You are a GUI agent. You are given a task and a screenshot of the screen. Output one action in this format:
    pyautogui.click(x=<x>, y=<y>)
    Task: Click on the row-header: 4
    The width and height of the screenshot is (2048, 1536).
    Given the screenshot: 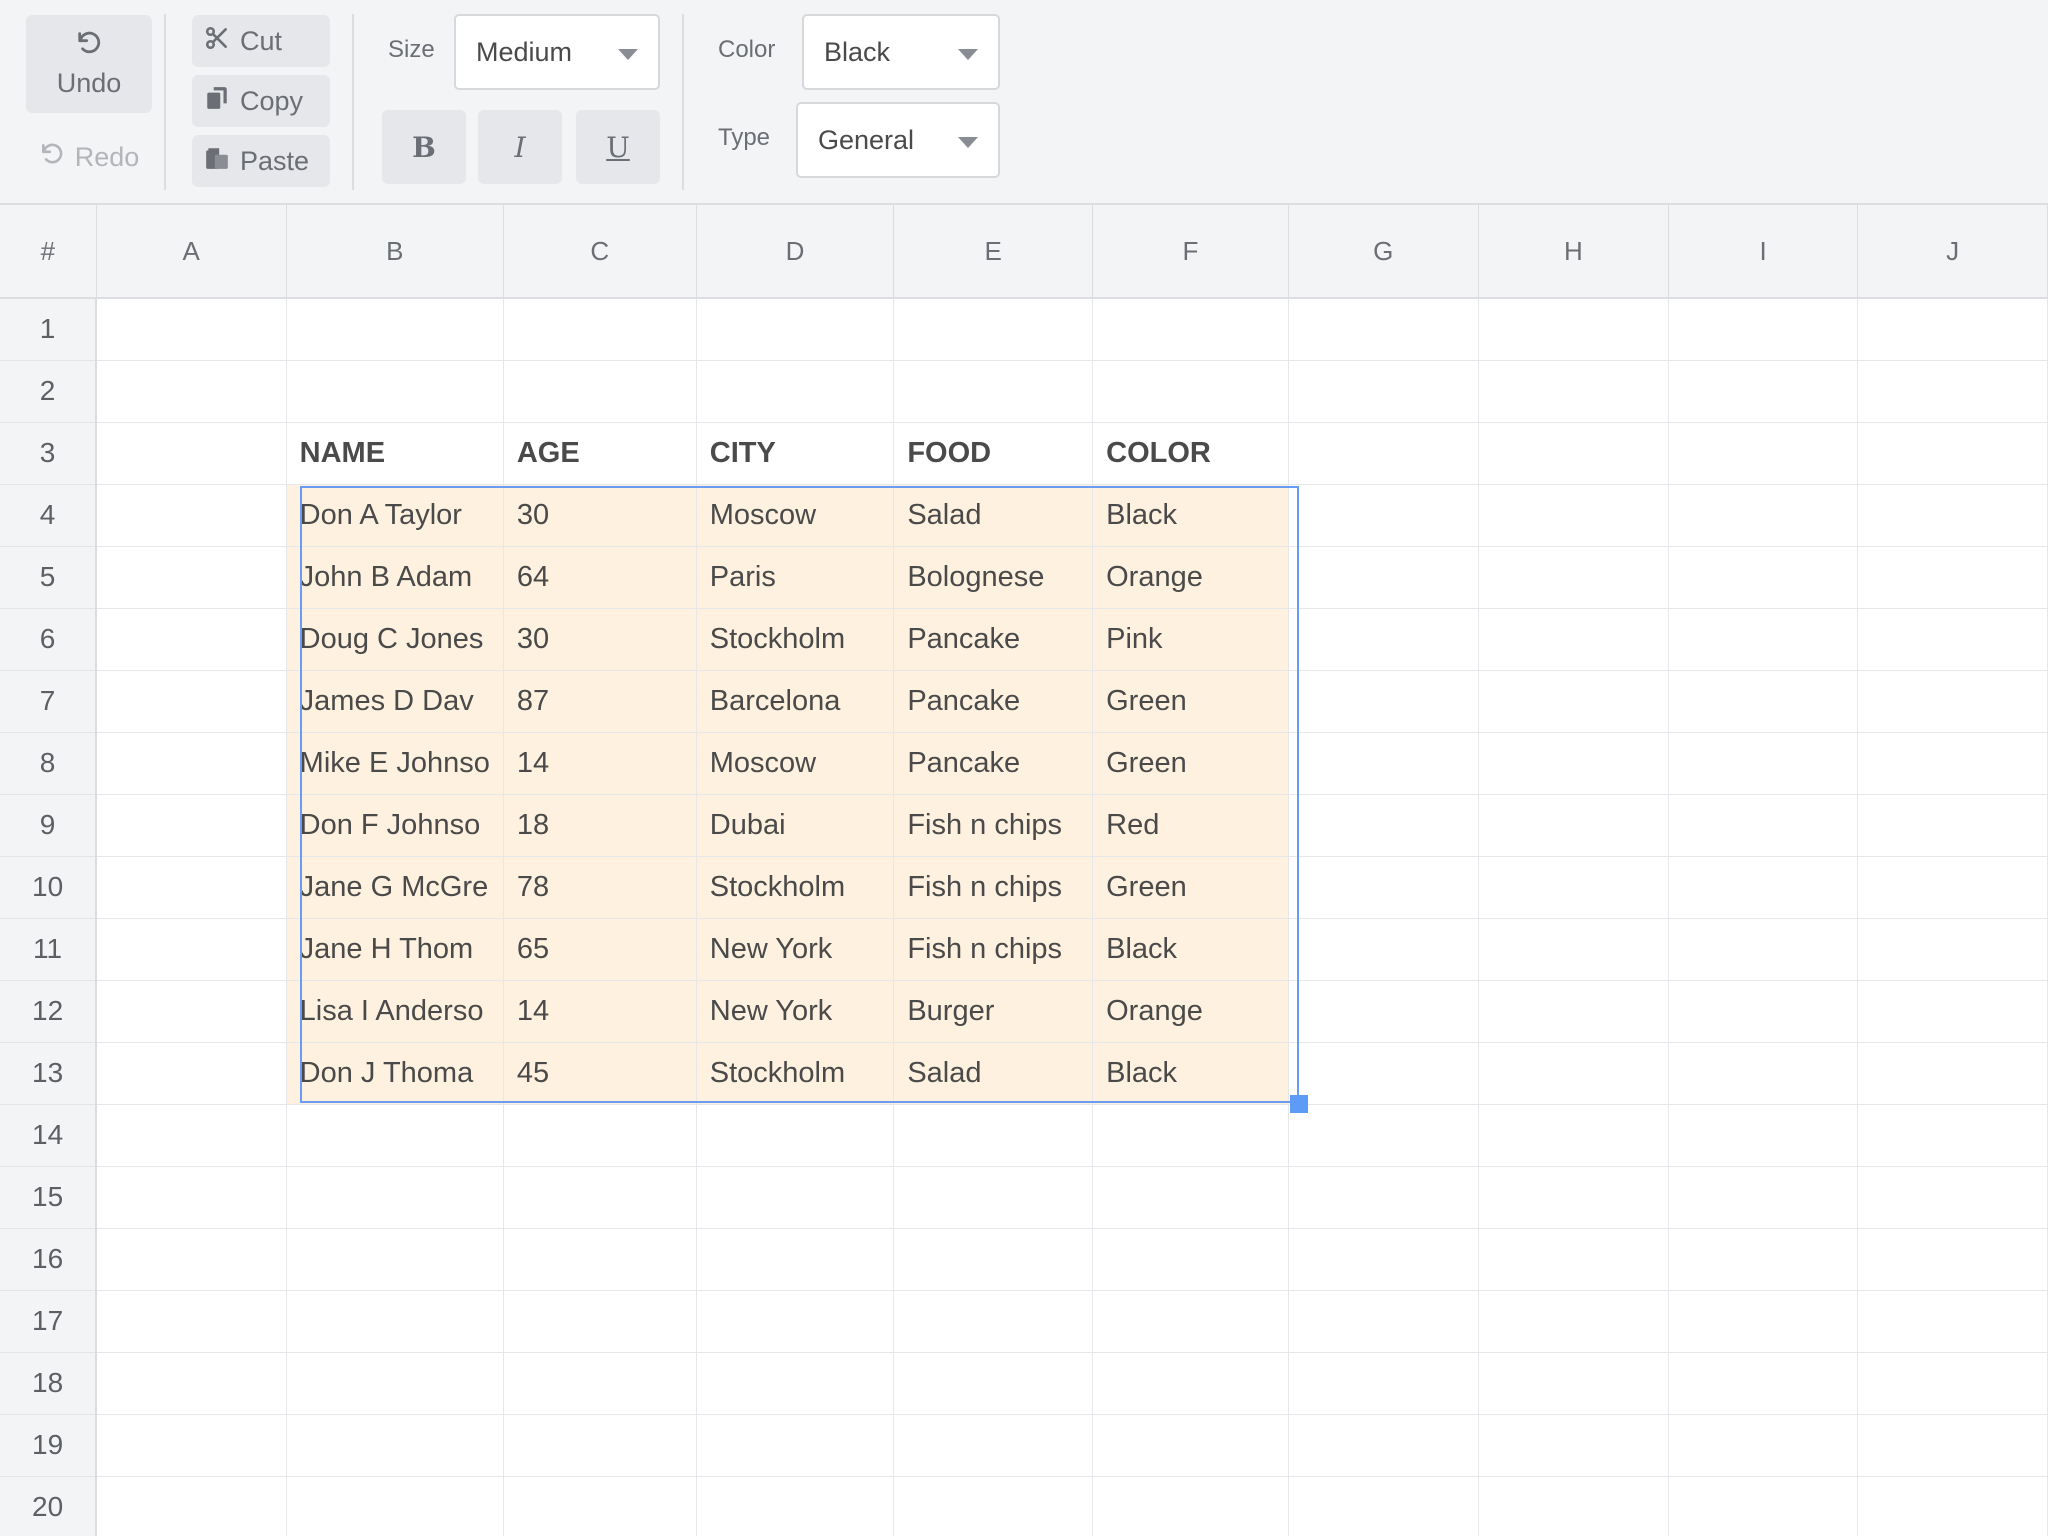 What is the action you would take?
    pyautogui.click(x=49, y=515)
    